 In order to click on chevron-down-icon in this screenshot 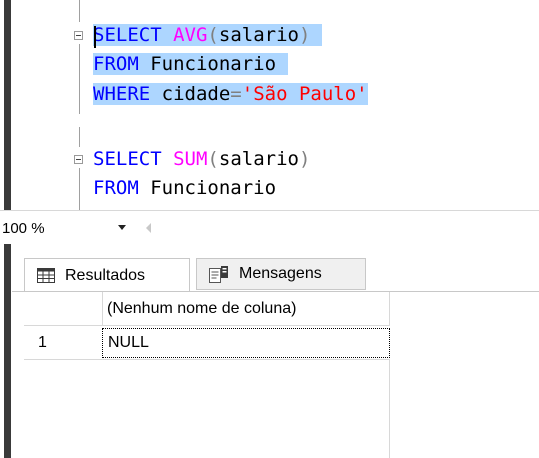, I will do `click(122, 227)`.